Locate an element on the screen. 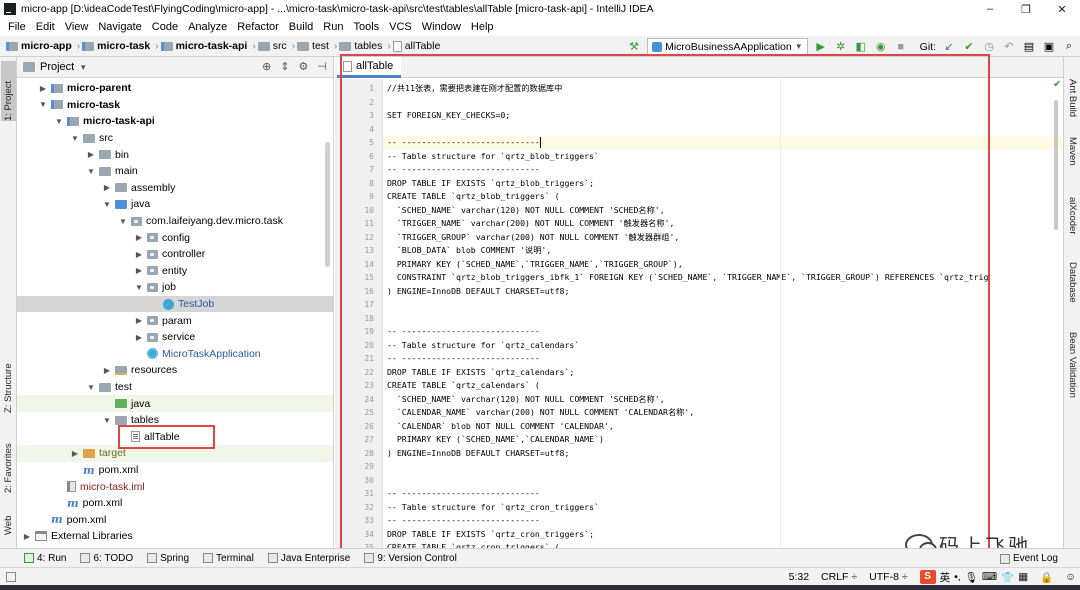 The image size is (1080, 590). tree-node: MicroTaskApplication is located at coordinates (175, 354).